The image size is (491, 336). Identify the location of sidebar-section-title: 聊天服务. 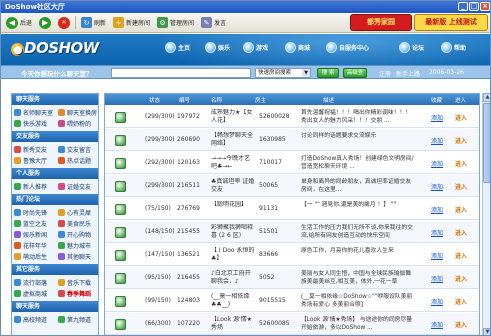
(55, 306).